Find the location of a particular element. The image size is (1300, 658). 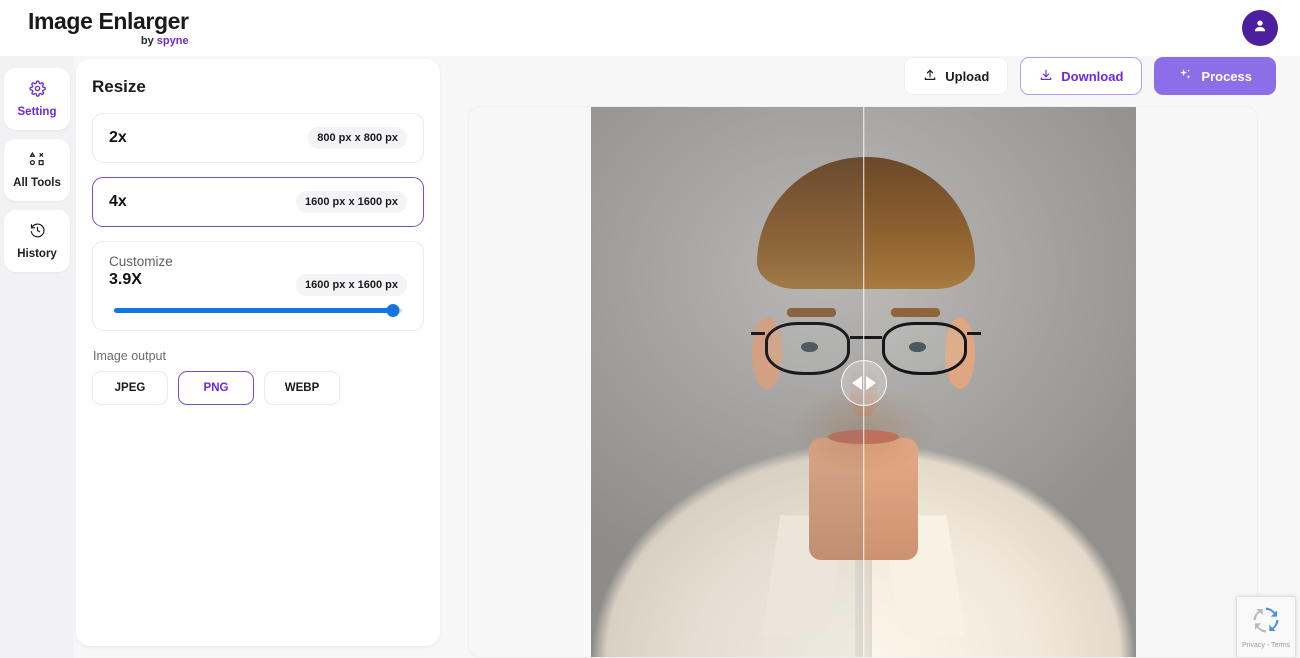

customize-scale-card: Customize 3.9X 1600 px x 1600 px is located at coordinates (258, 286).